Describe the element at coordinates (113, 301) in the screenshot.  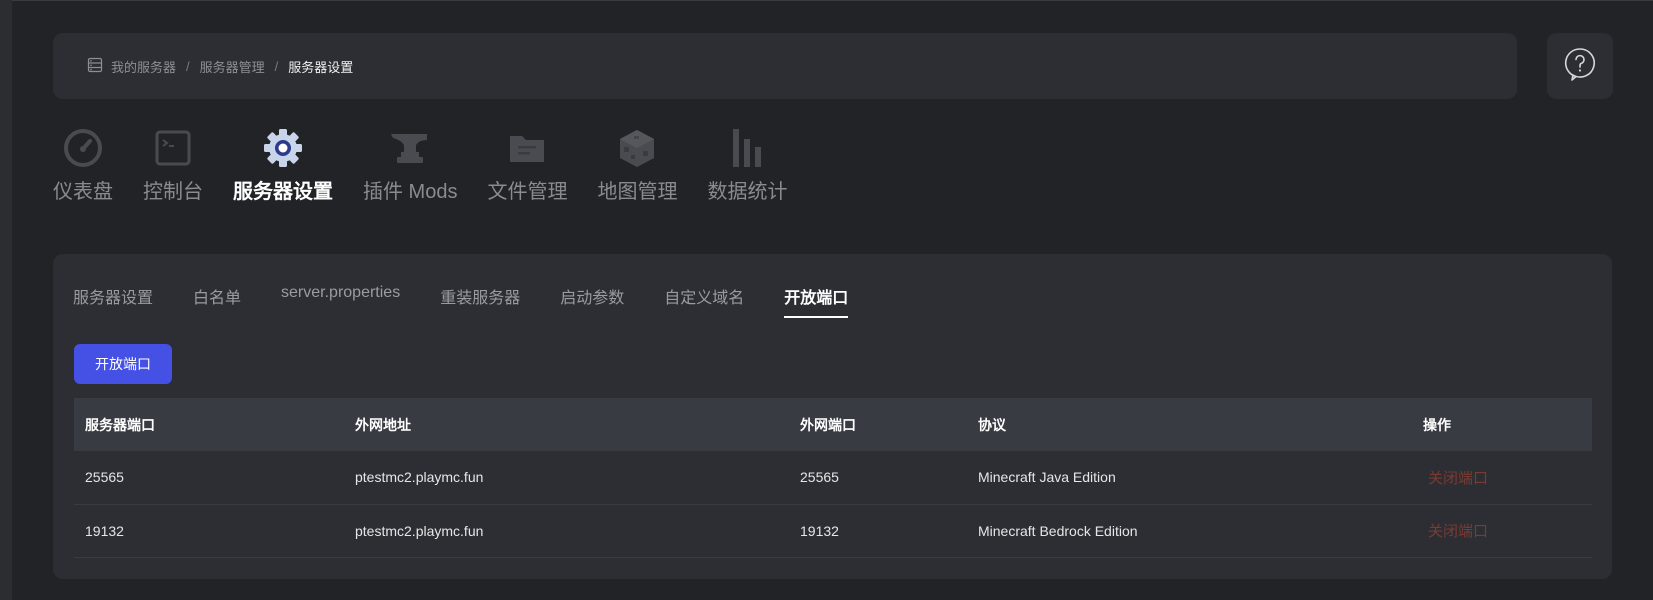
I see `tab-server-settings: 服务器设置` at that location.